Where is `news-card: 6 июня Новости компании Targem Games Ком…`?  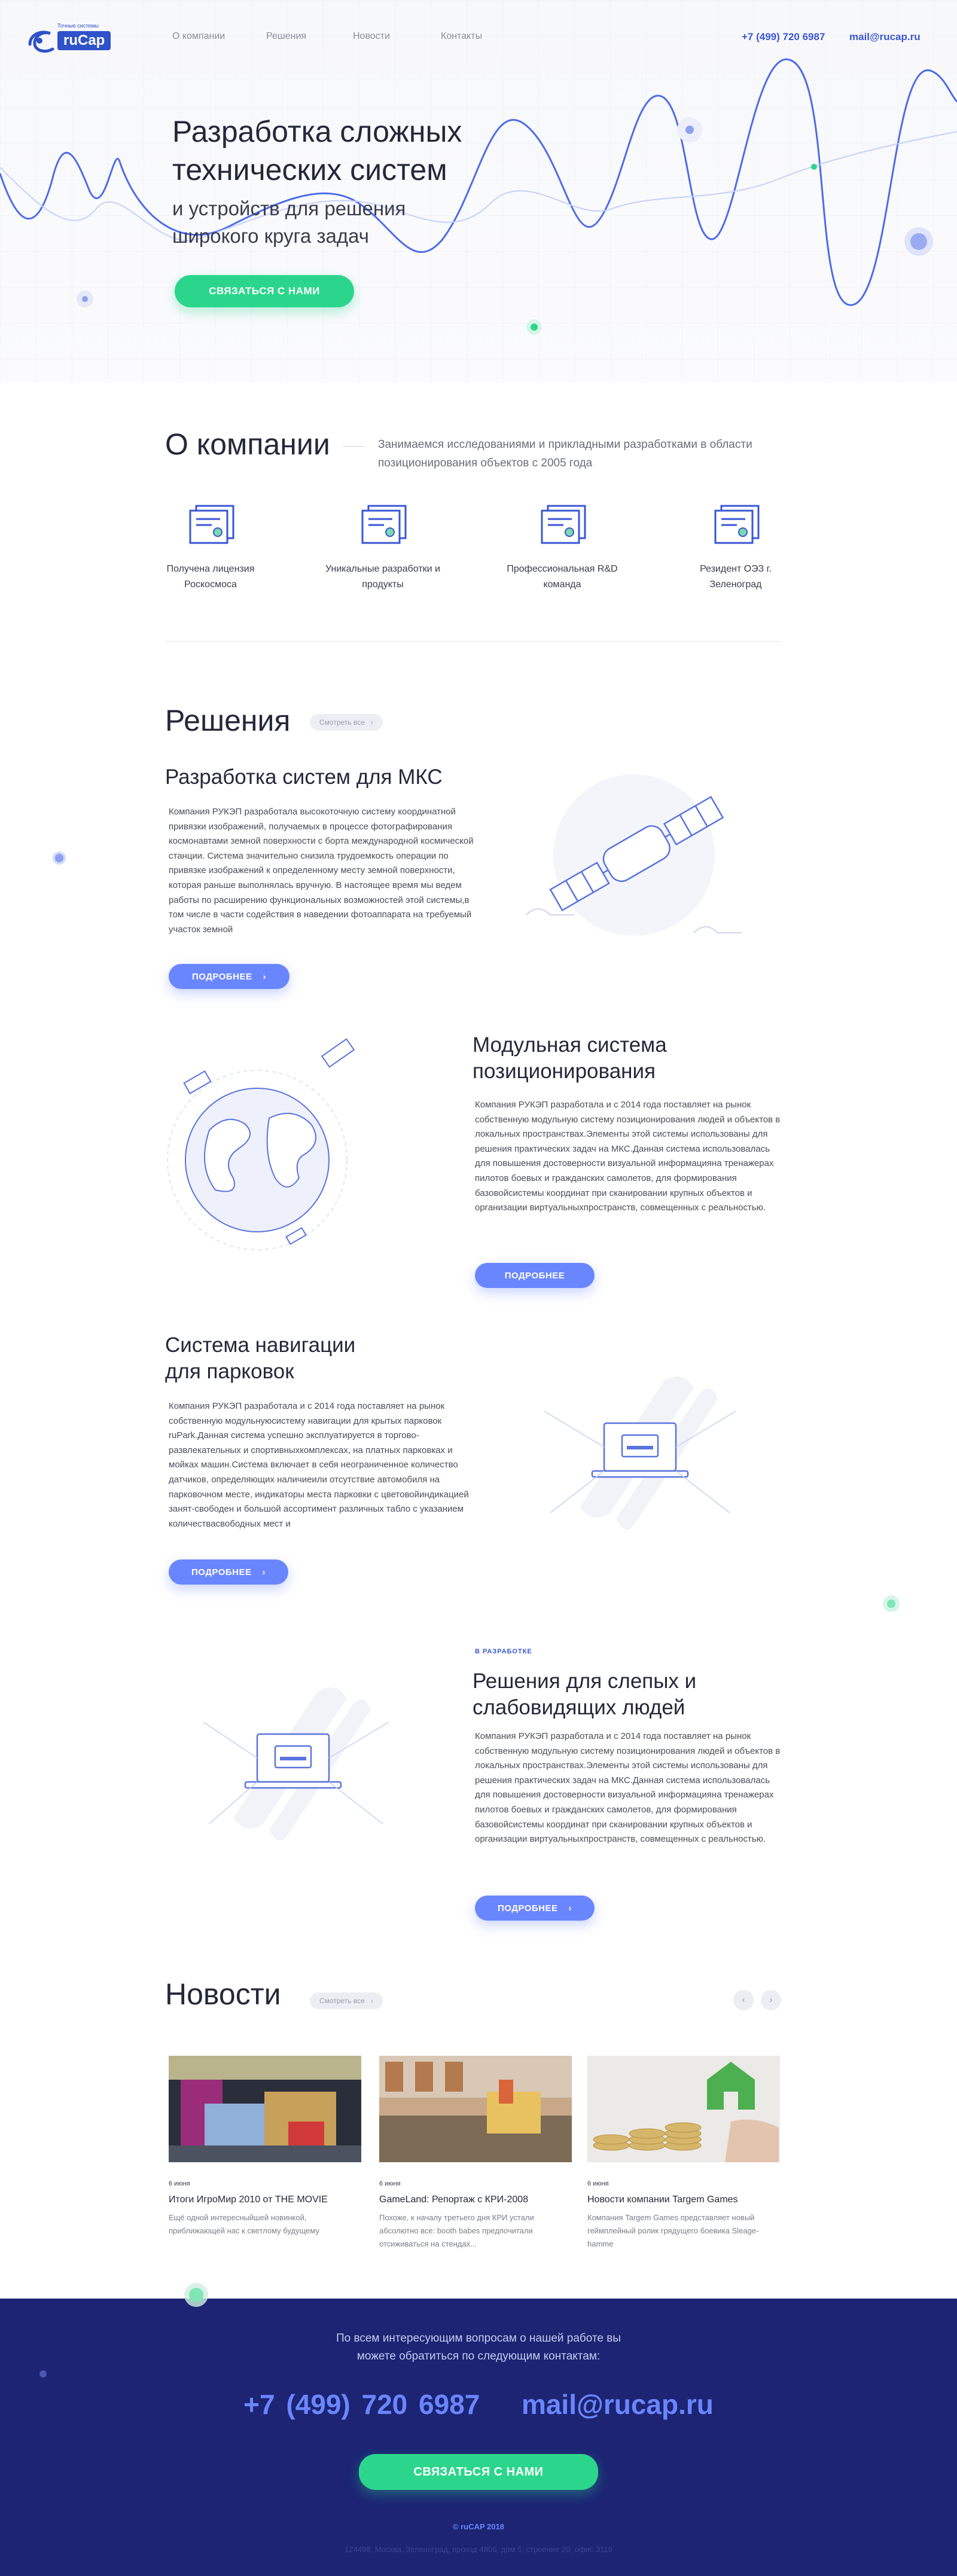
news-card: 6 июня Новости компании Targem Games Ком… is located at coordinates (683, 2153).